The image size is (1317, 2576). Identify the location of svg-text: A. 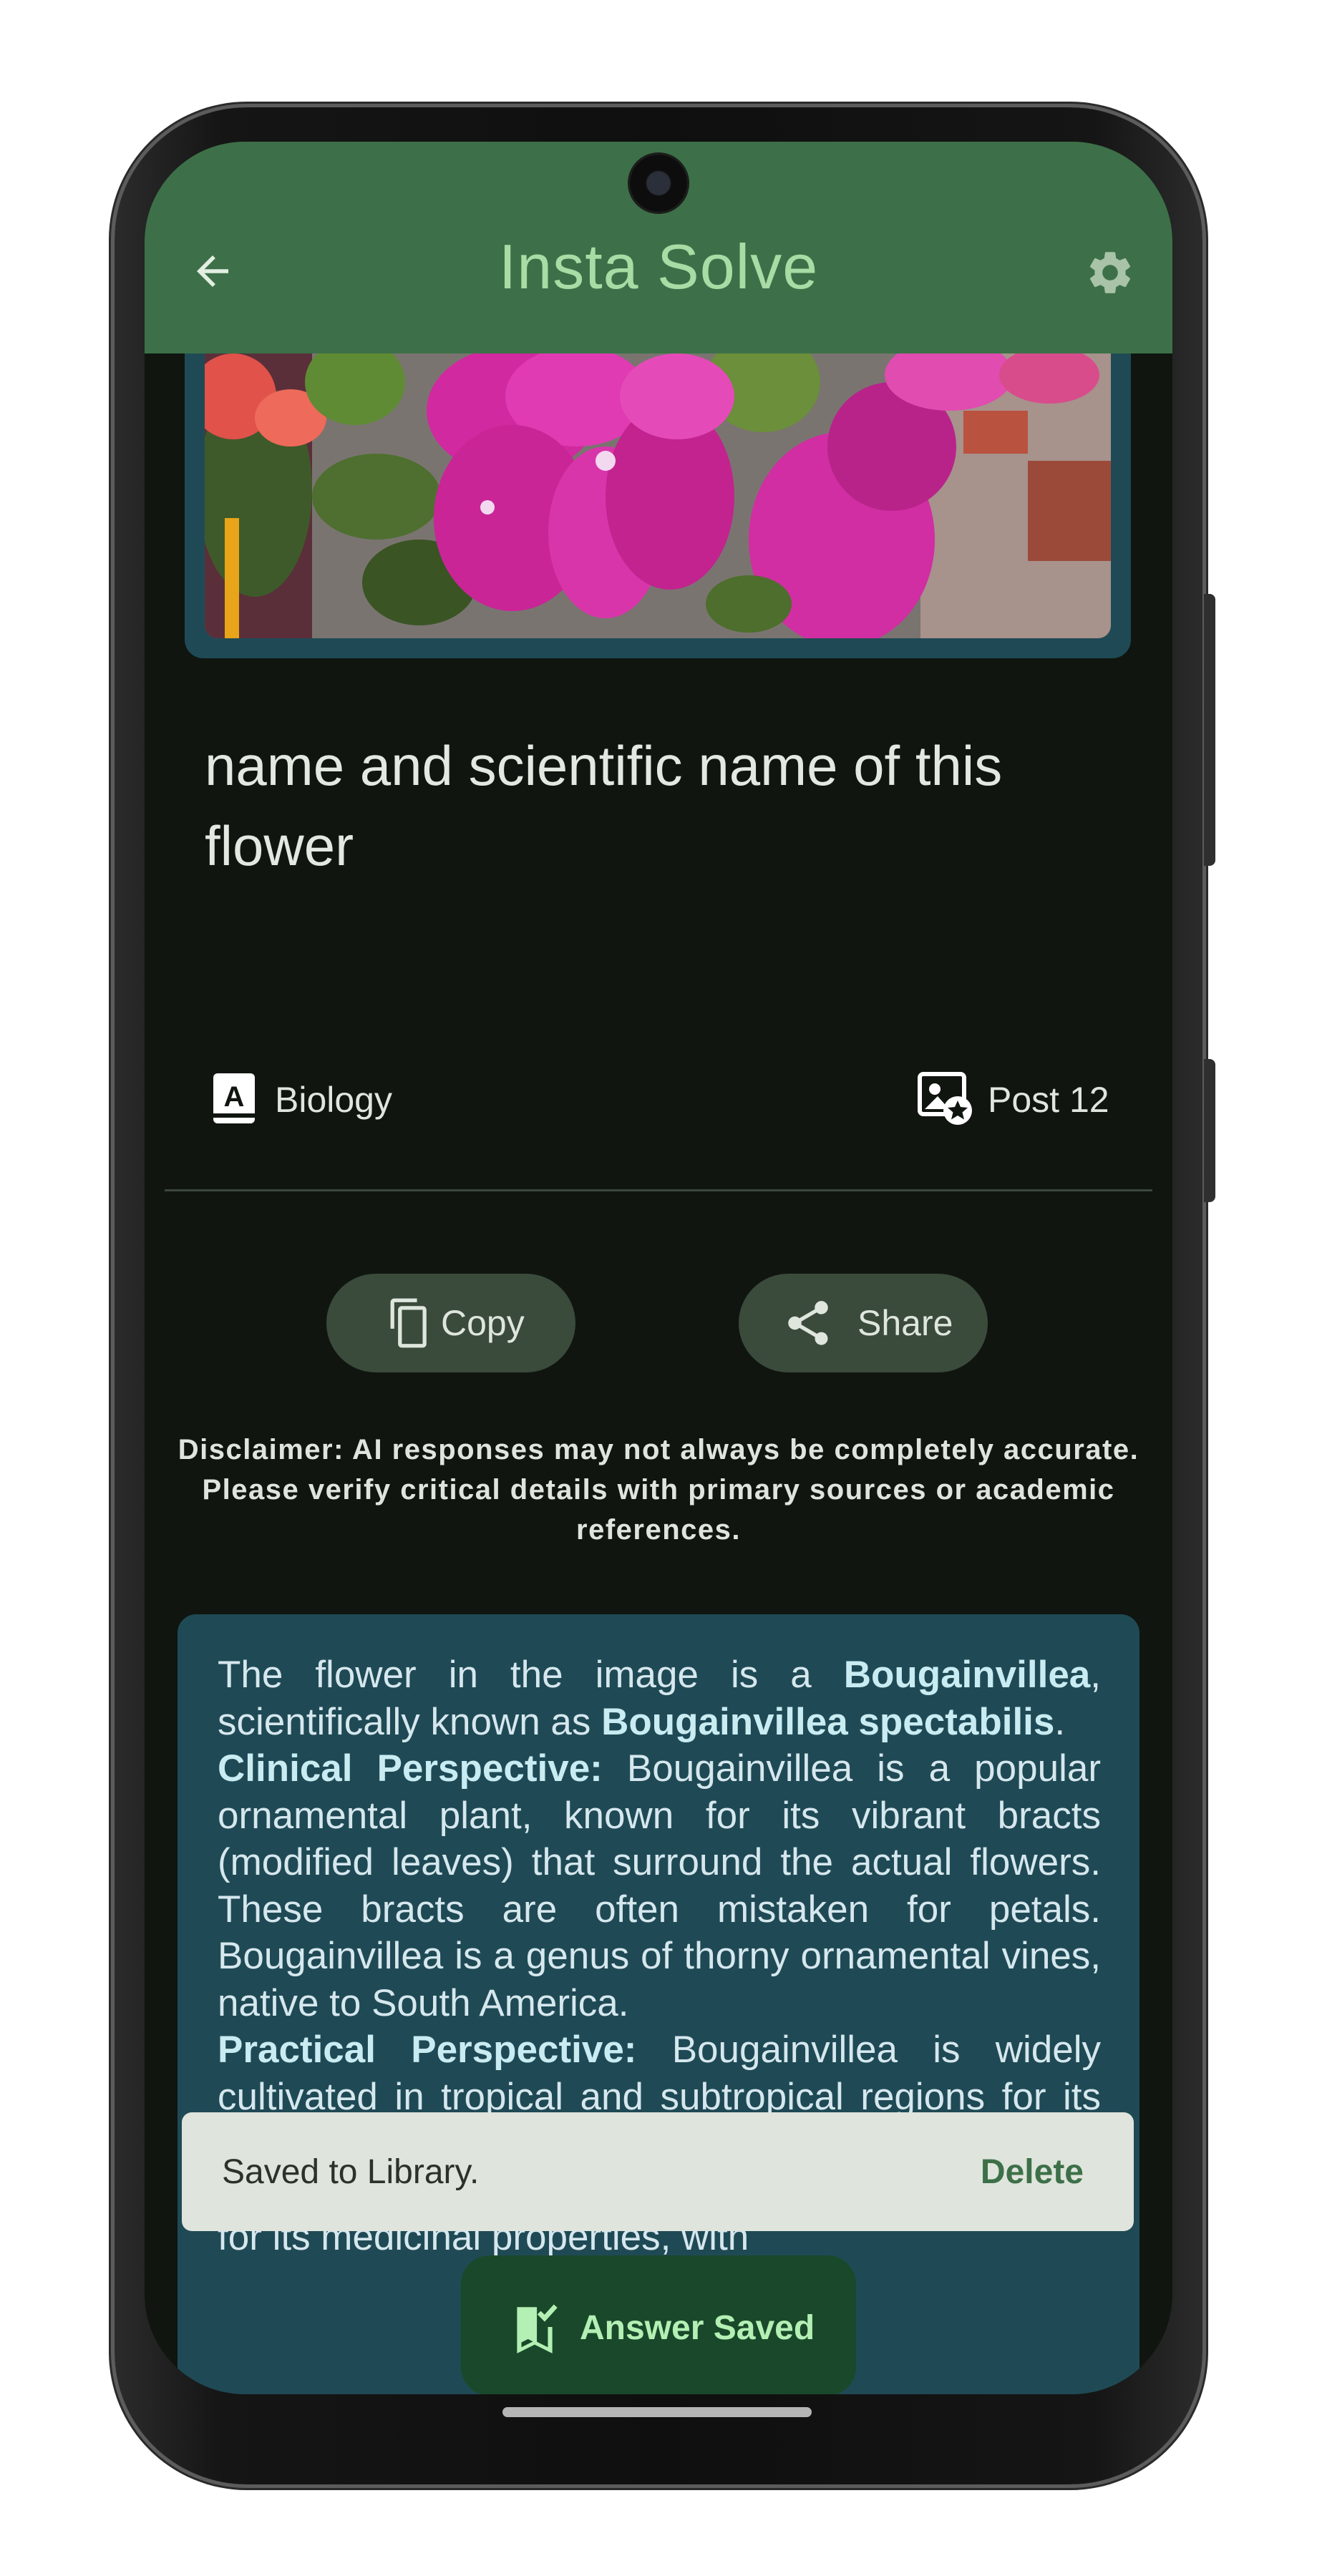
(234, 1097).